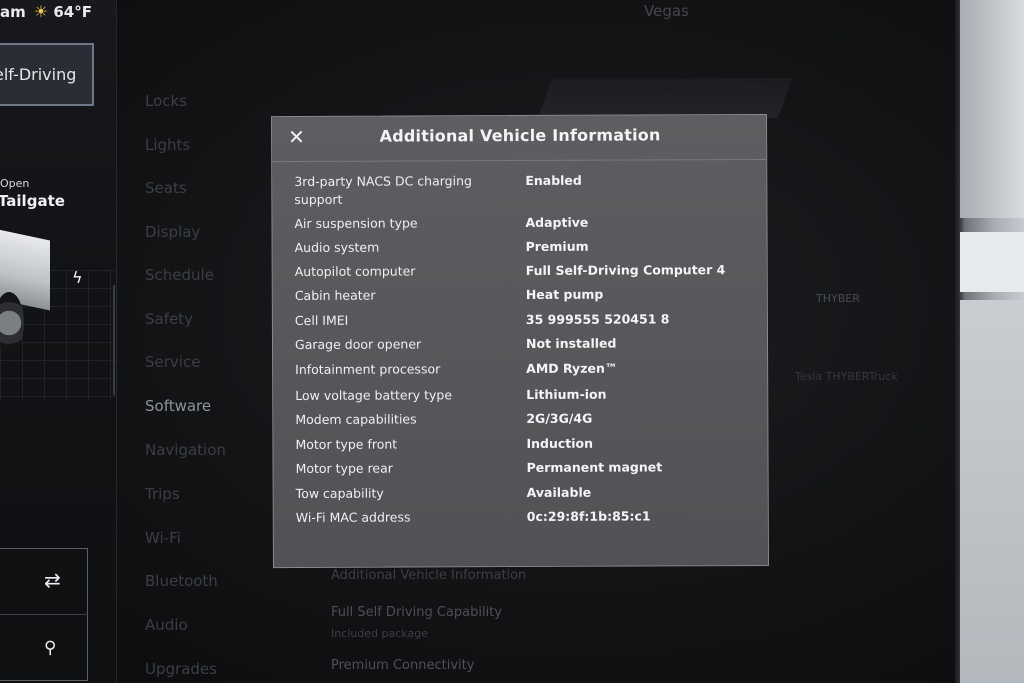  I want to click on temperature: 64°F, so click(72, 12).